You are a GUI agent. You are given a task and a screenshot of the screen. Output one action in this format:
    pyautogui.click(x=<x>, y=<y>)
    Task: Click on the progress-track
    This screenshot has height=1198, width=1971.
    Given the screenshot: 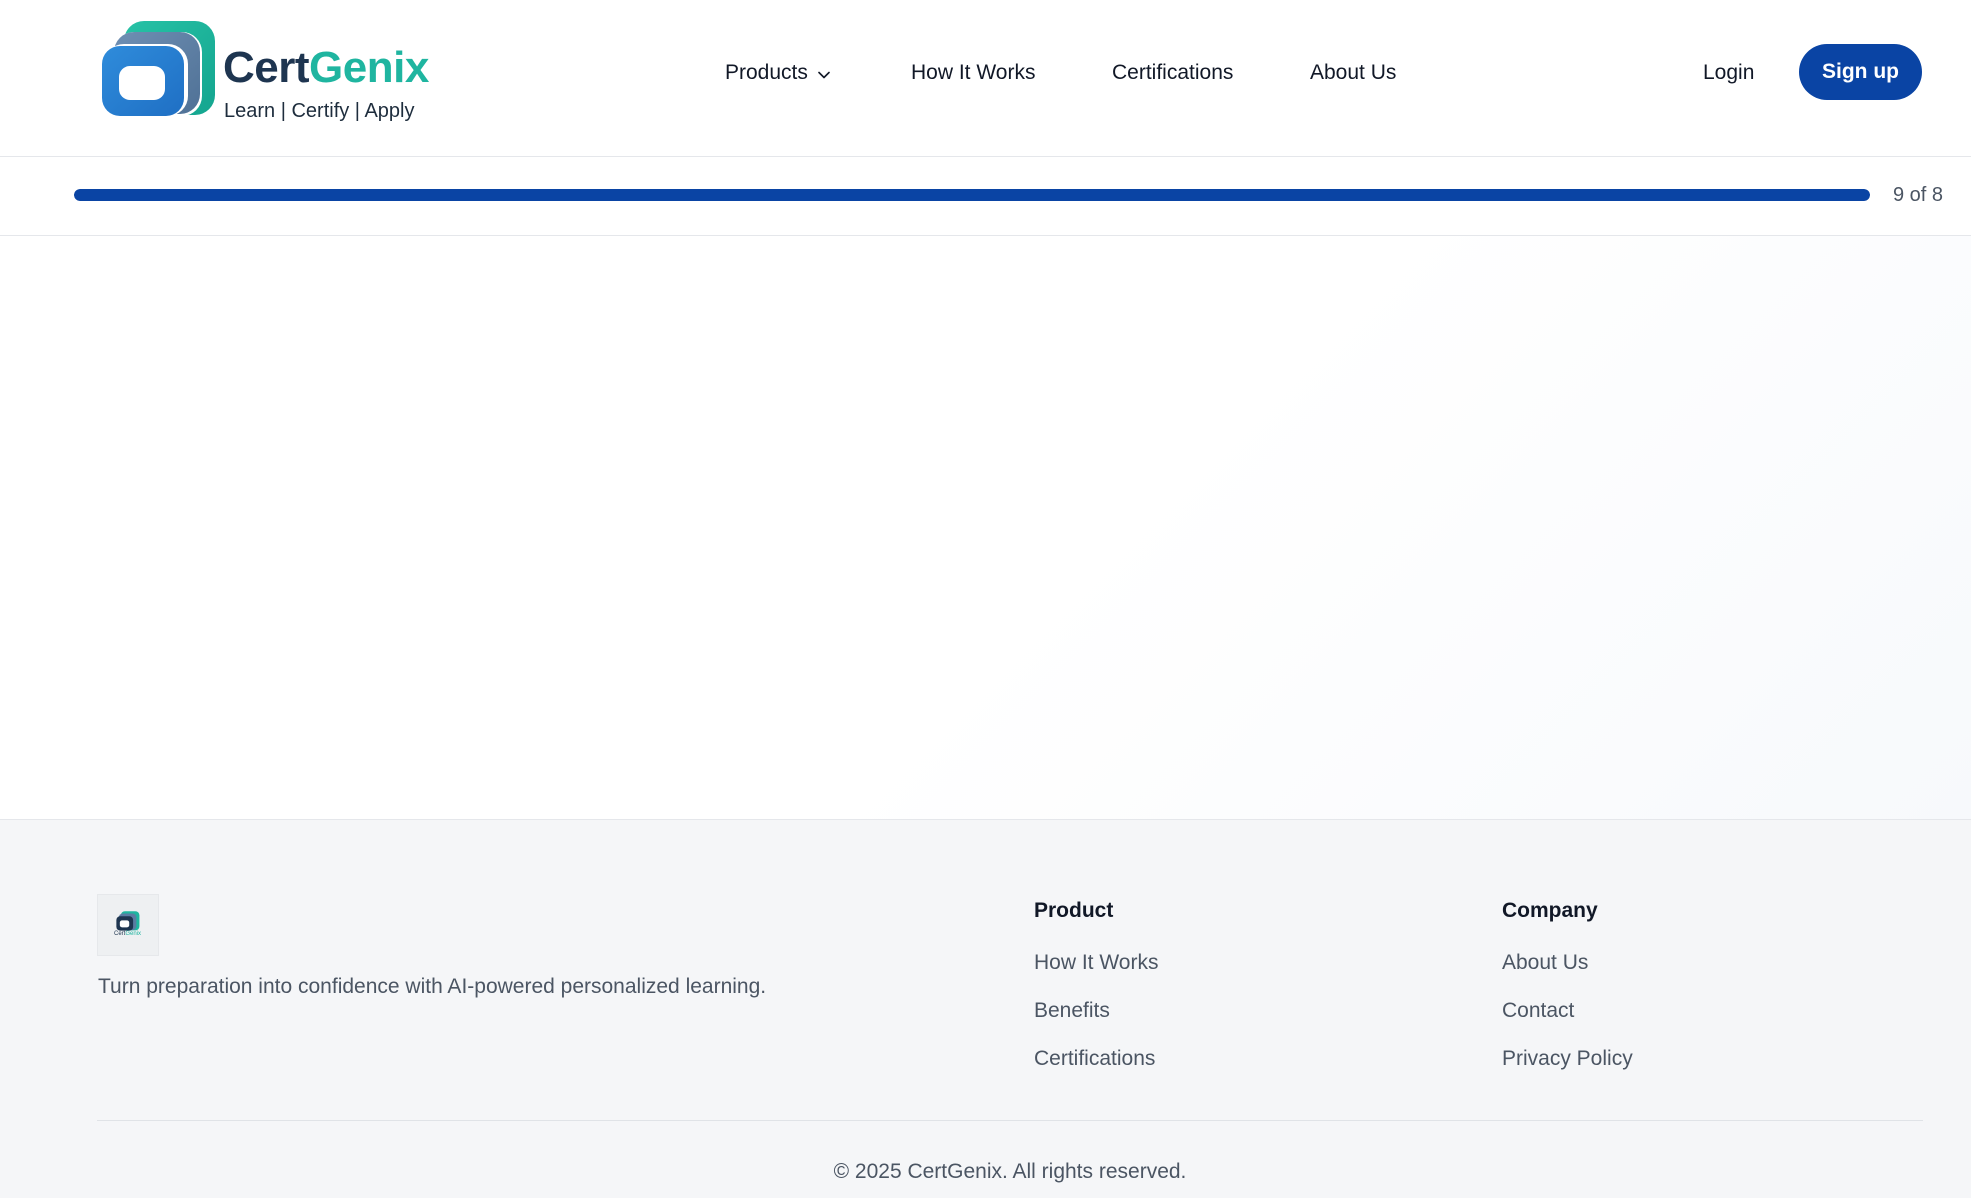 What is the action you would take?
    pyautogui.click(x=972, y=195)
    